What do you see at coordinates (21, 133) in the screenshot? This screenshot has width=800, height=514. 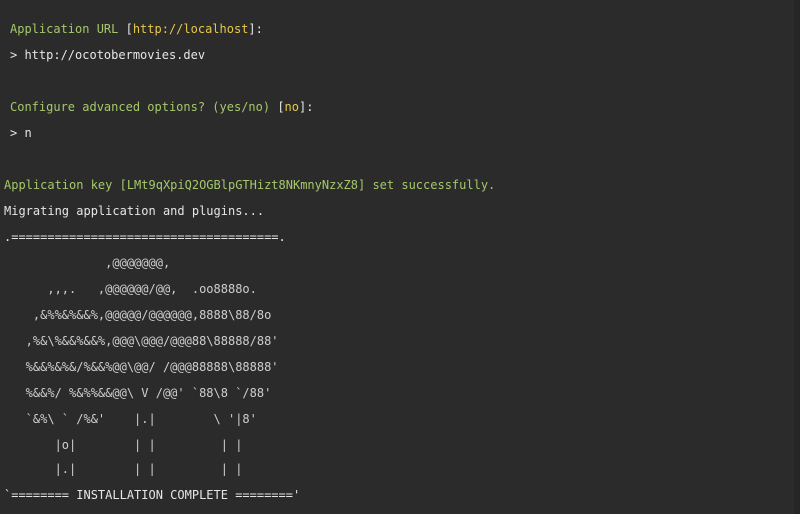 I see `advanced-answer-line: > n` at bounding box center [21, 133].